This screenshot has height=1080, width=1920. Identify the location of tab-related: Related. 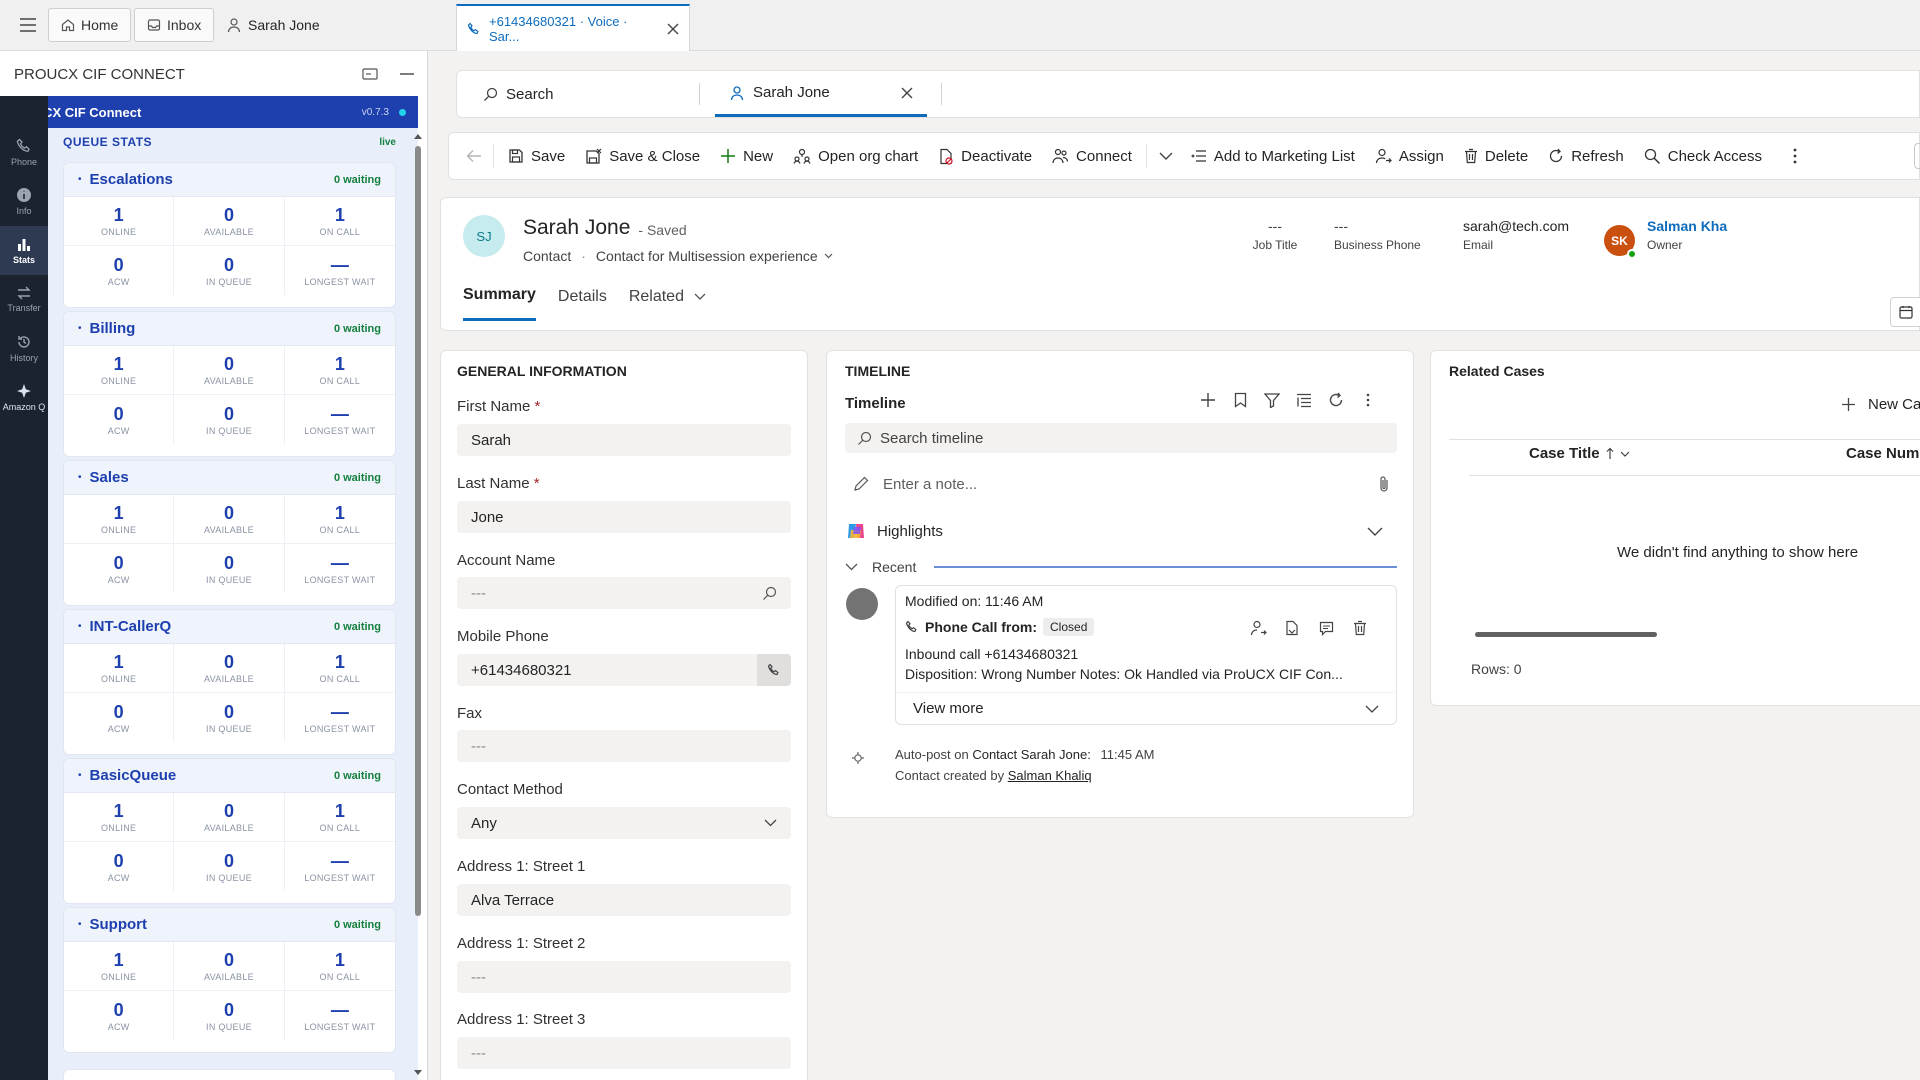
(667, 304).